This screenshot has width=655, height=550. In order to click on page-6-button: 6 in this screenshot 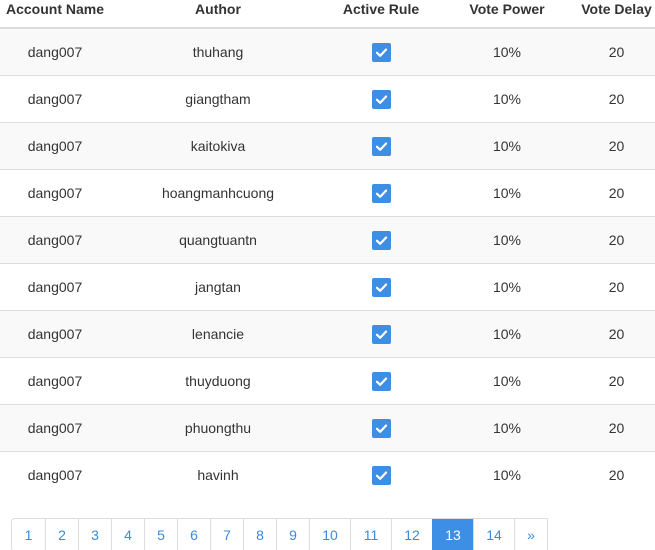, I will do `click(193, 534)`.